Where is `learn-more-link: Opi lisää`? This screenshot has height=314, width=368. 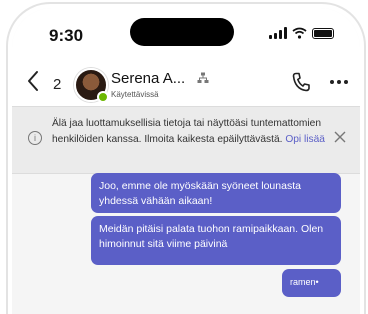 learn-more-link: Opi lisää is located at coordinates (305, 139).